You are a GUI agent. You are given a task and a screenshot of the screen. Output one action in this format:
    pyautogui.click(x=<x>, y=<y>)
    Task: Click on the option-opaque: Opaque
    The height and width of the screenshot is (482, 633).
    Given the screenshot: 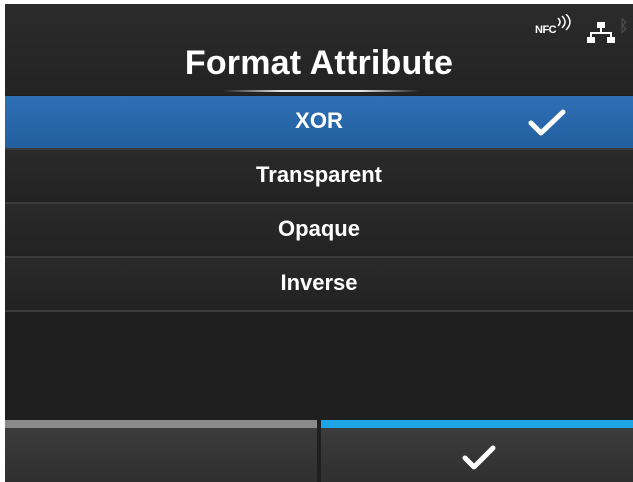 What is the action you would take?
    pyautogui.click(x=319, y=231)
    